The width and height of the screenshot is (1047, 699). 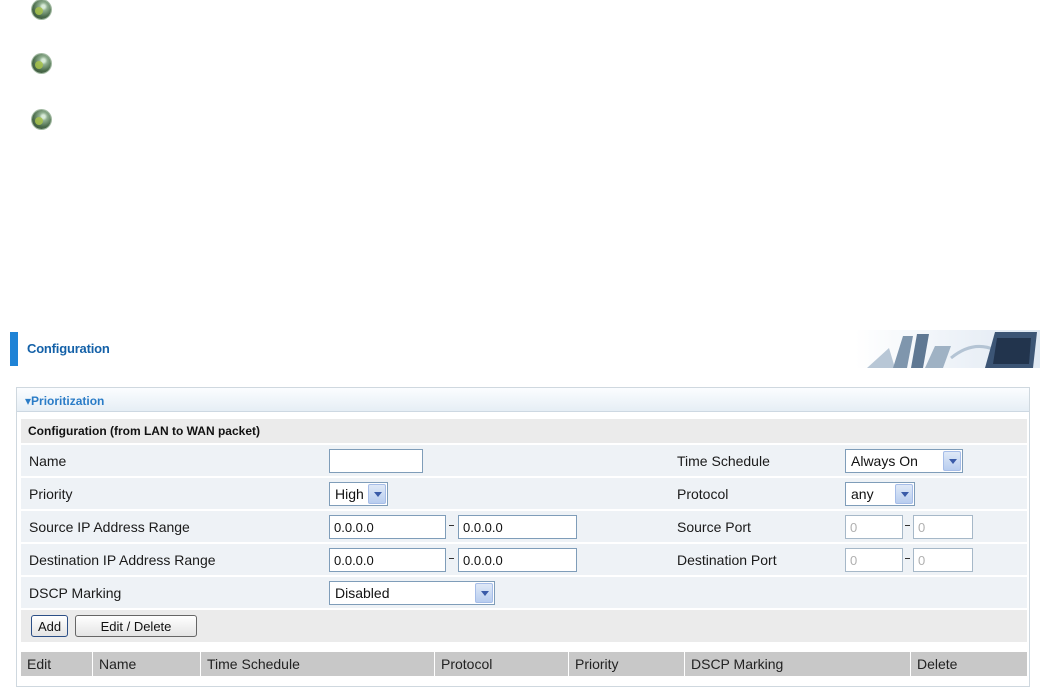 I want to click on column-header-protocol: Protocol, so click(x=502, y=664).